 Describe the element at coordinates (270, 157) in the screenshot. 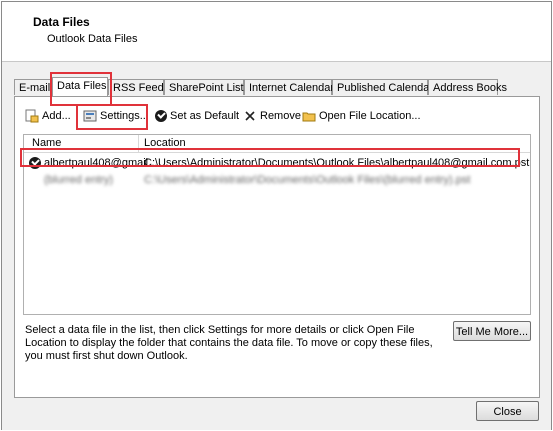

I see `default-row-highlight` at that location.